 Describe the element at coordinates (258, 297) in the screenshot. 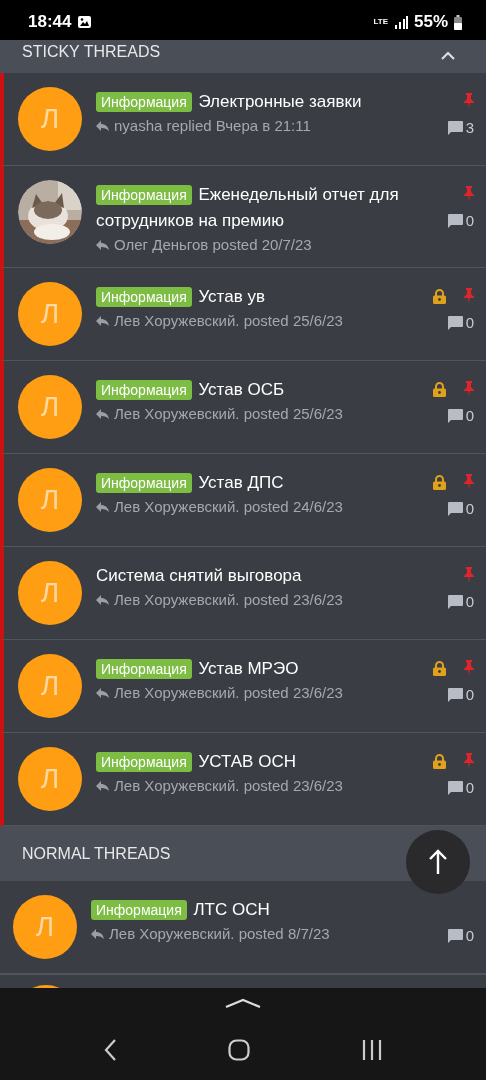

I see `thread-title: Информация Устав ув` at that location.